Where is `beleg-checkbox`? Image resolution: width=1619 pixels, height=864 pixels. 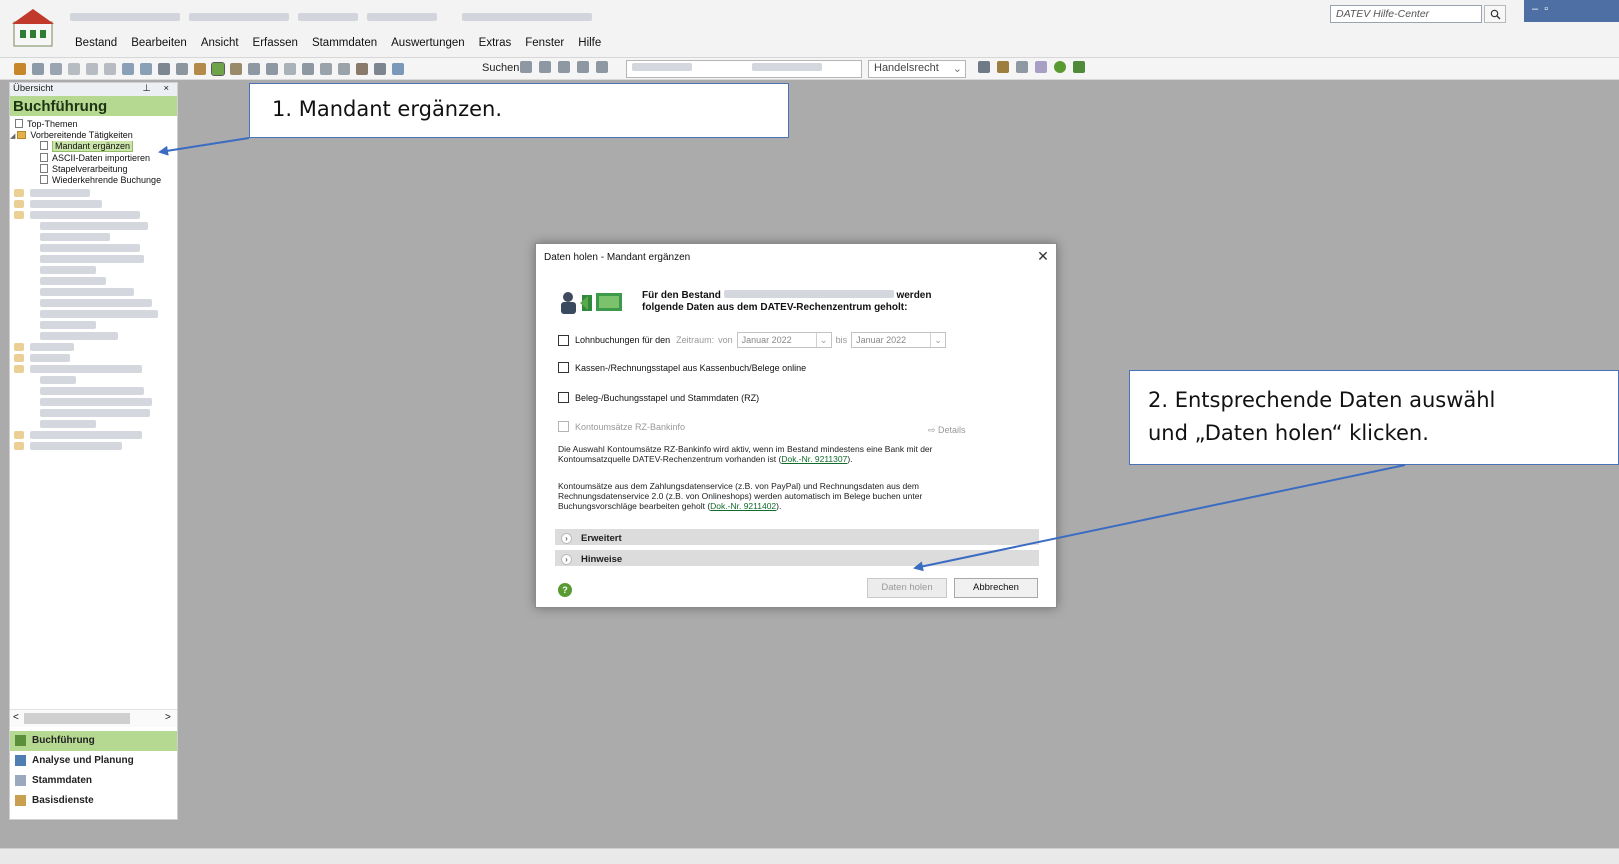 beleg-checkbox is located at coordinates (563, 397).